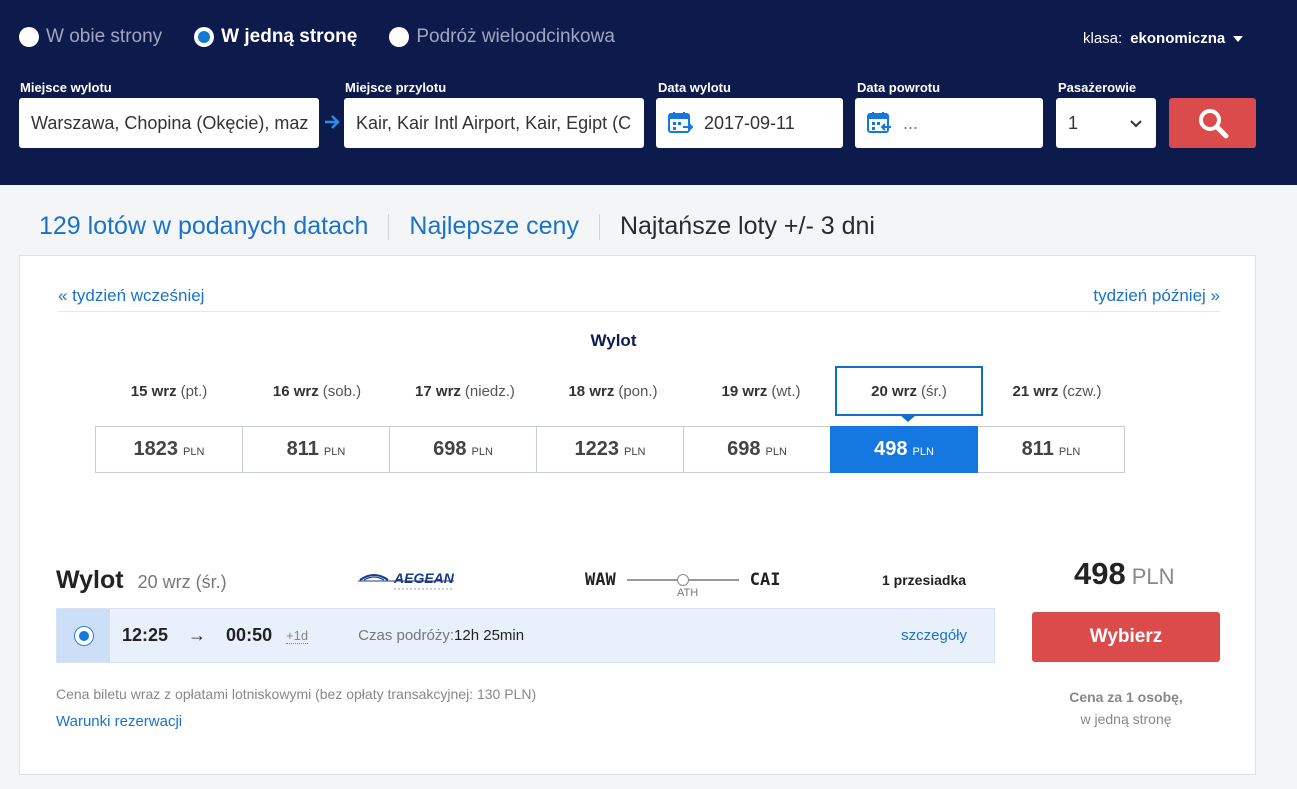 The image size is (1297, 789). Describe the element at coordinates (924, 580) in the screenshot. I see `stops-count: 1 przesiadka` at that location.